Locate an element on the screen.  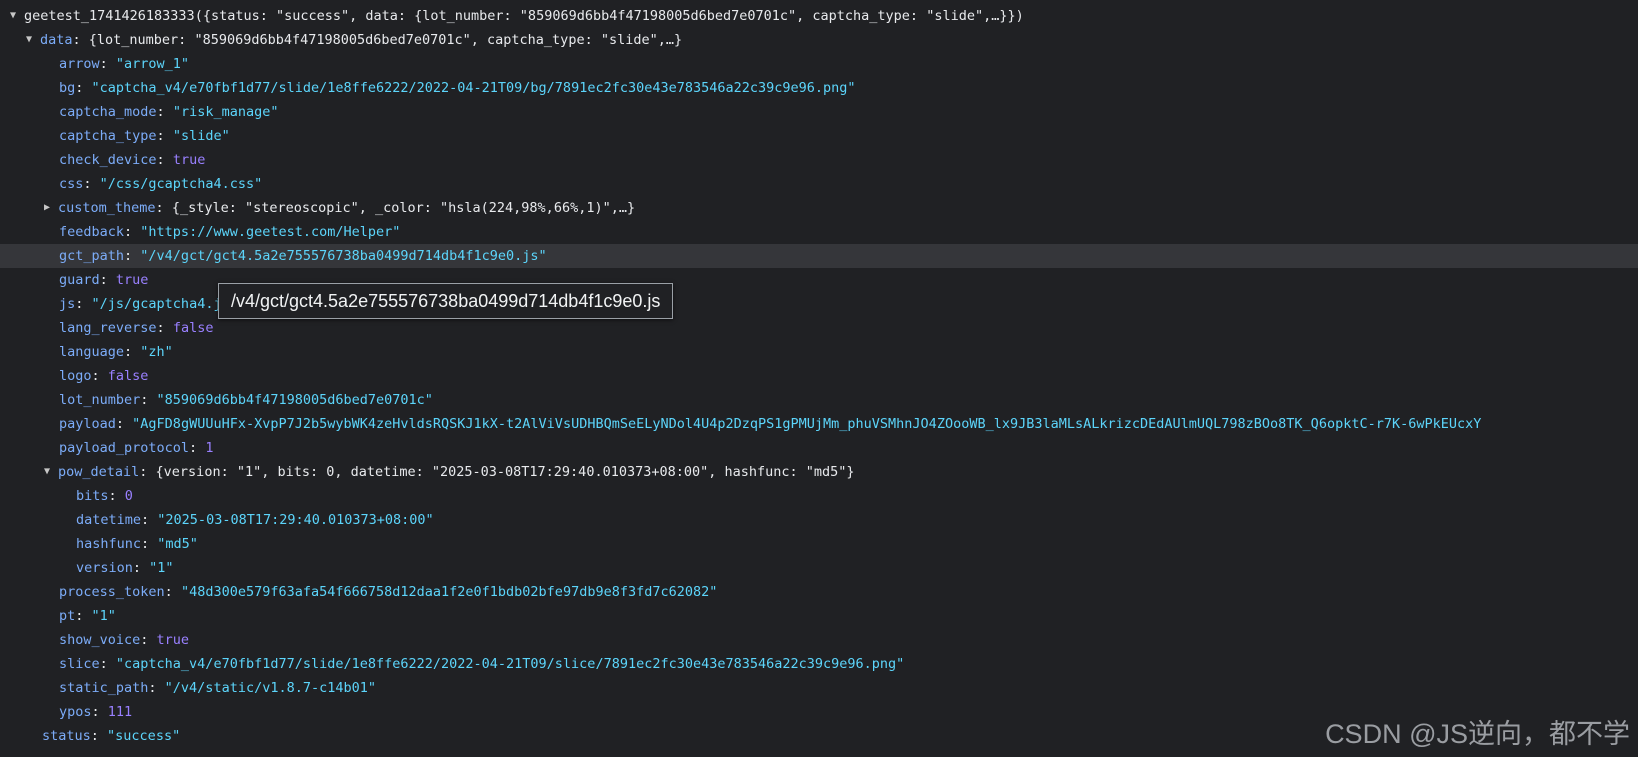
property-key: version is located at coordinates (104, 568).